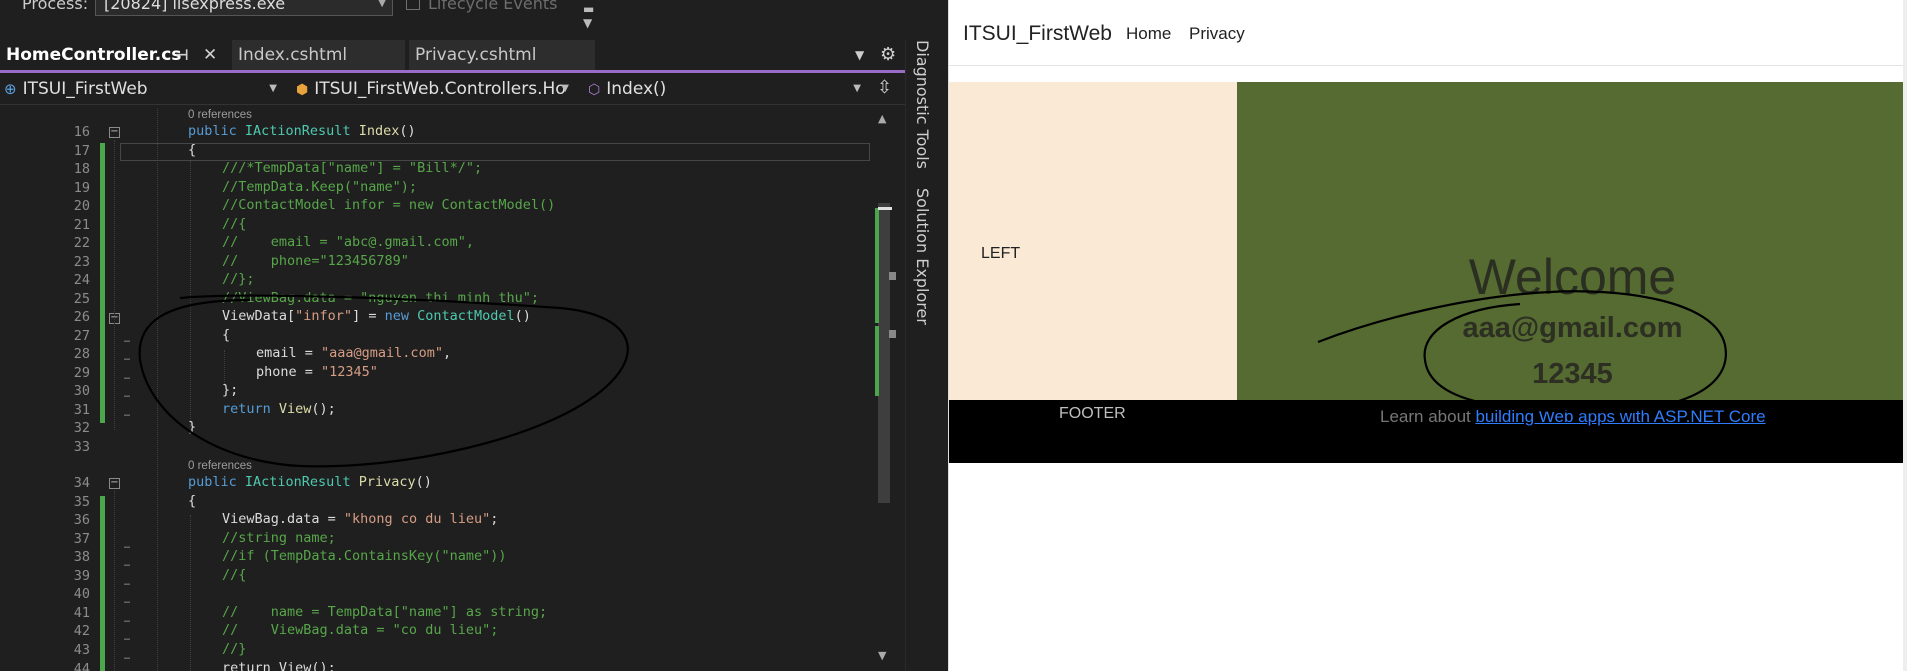  What do you see at coordinates (492, 6) in the screenshot?
I see `lifecycle-events-button: Lifecycle Events` at bounding box center [492, 6].